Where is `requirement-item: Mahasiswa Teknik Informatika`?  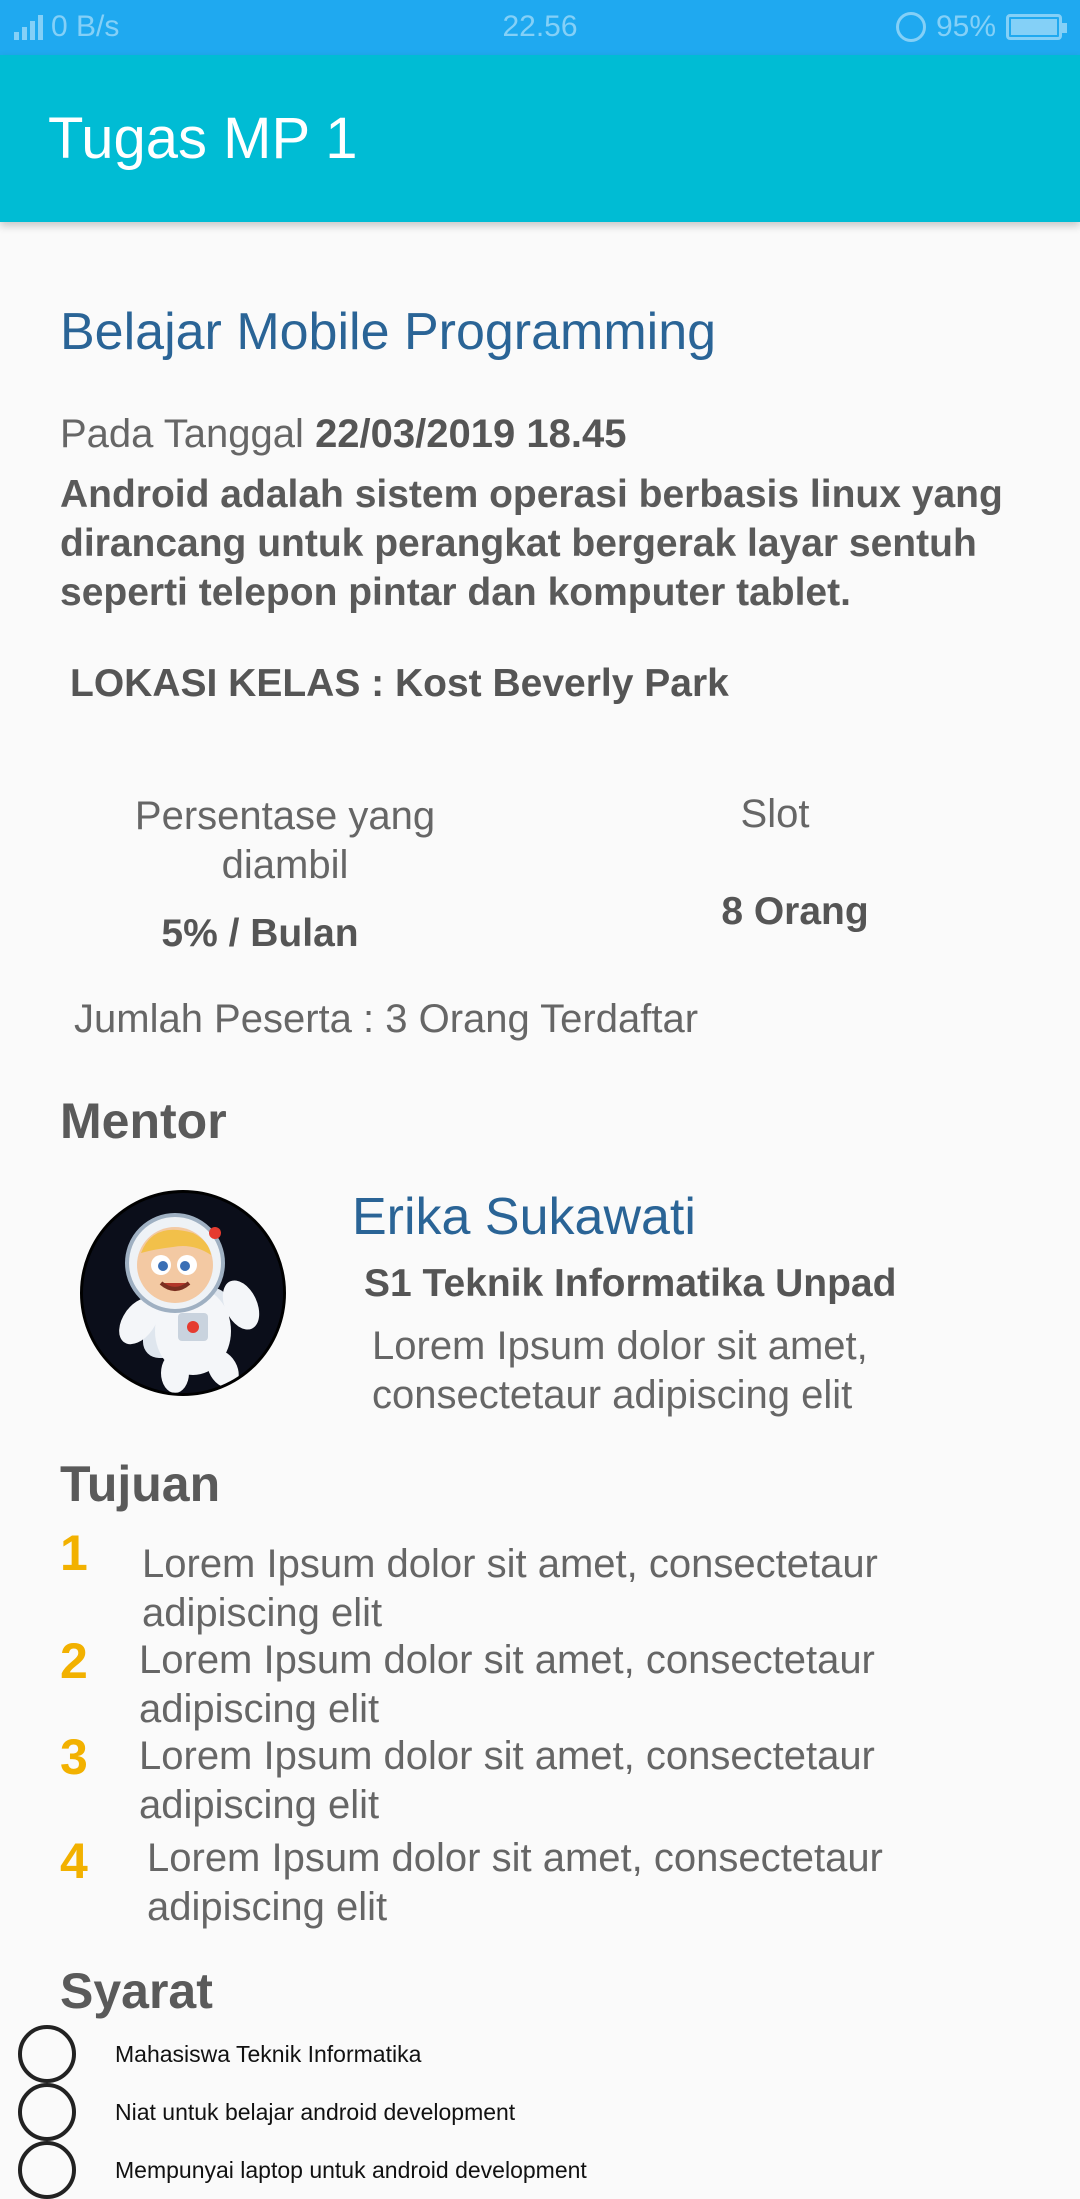 requirement-item: Mahasiswa Teknik Informatika is located at coordinates (219, 2054).